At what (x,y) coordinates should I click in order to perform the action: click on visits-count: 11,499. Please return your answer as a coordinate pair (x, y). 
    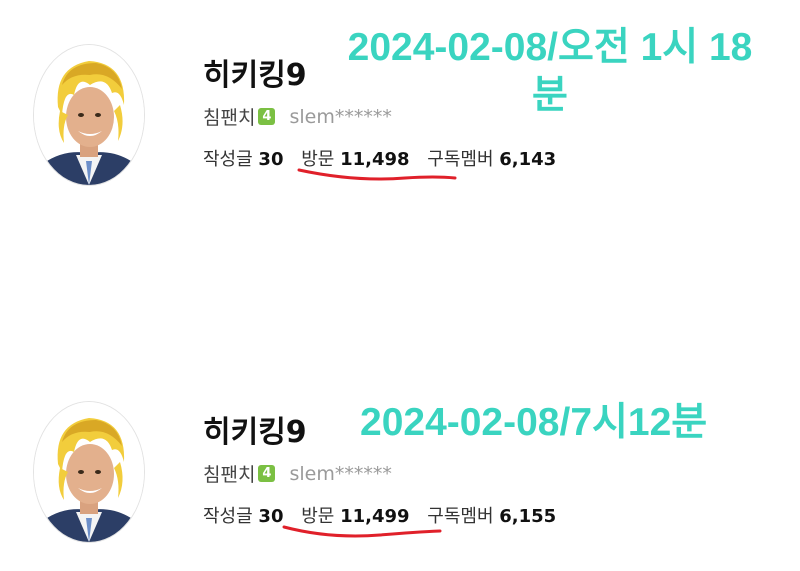
    Looking at the image, I should click on (375, 516).